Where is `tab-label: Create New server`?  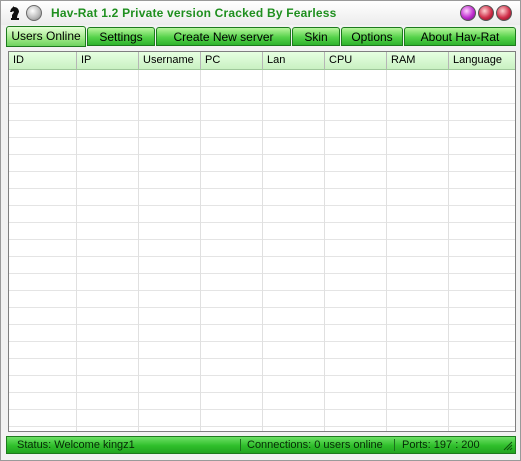
tab-label: Create New server is located at coordinates (223, 37).